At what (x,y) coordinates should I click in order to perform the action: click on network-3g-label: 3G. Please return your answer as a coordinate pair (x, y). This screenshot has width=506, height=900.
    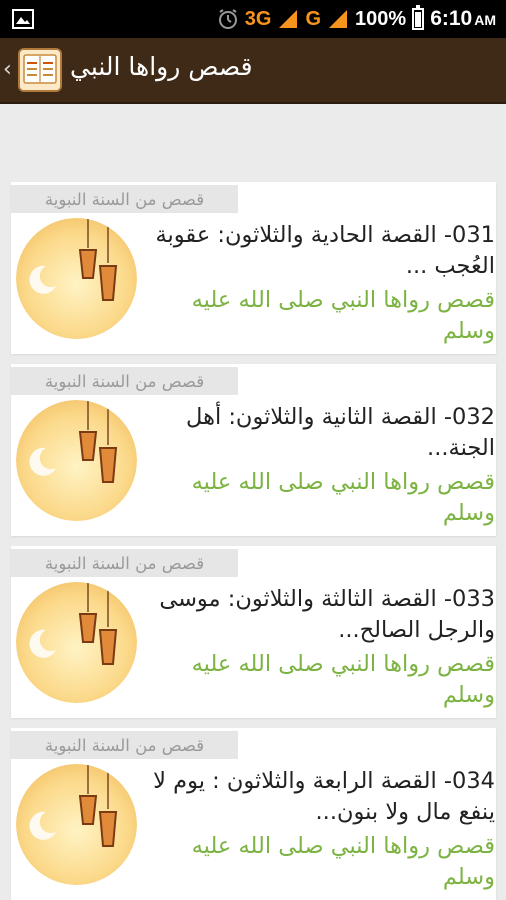
    Looking at the image, I should click on (258, 18).